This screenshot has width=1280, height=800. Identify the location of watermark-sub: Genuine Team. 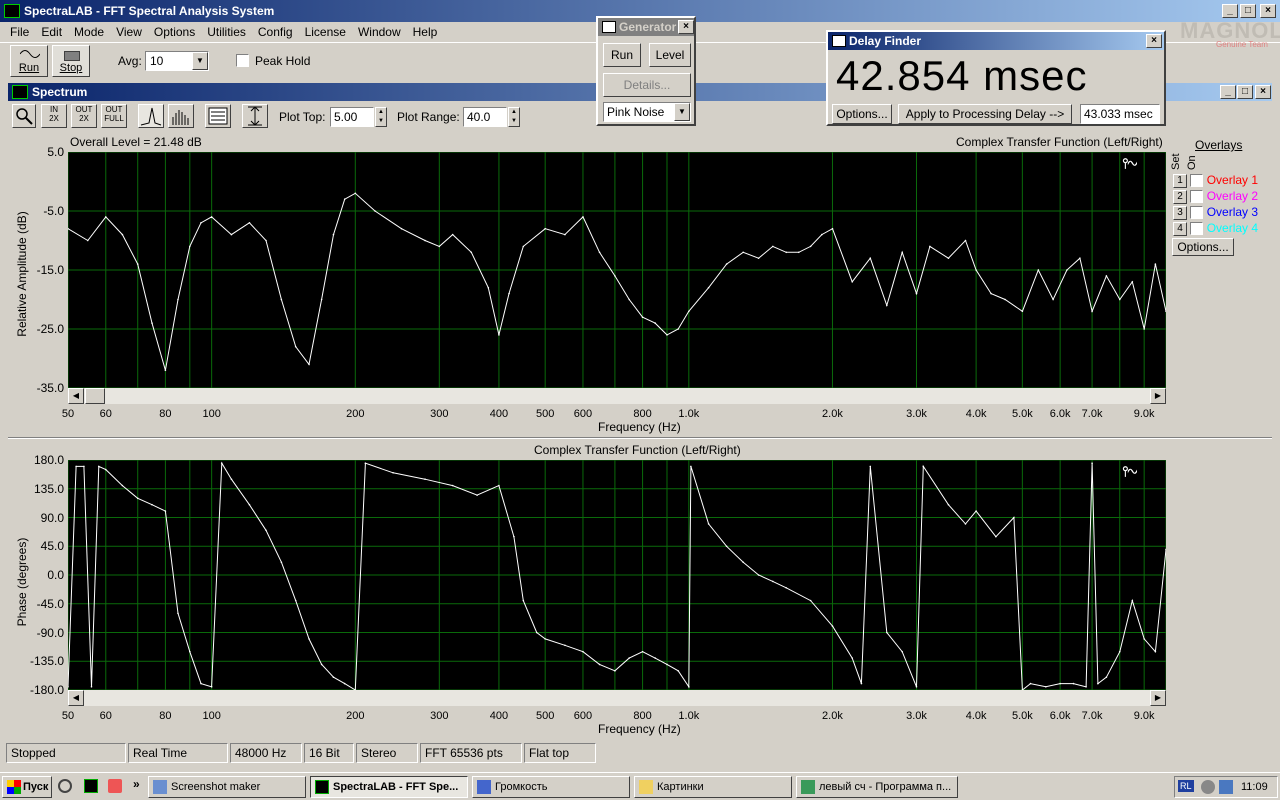
(1242, 44).